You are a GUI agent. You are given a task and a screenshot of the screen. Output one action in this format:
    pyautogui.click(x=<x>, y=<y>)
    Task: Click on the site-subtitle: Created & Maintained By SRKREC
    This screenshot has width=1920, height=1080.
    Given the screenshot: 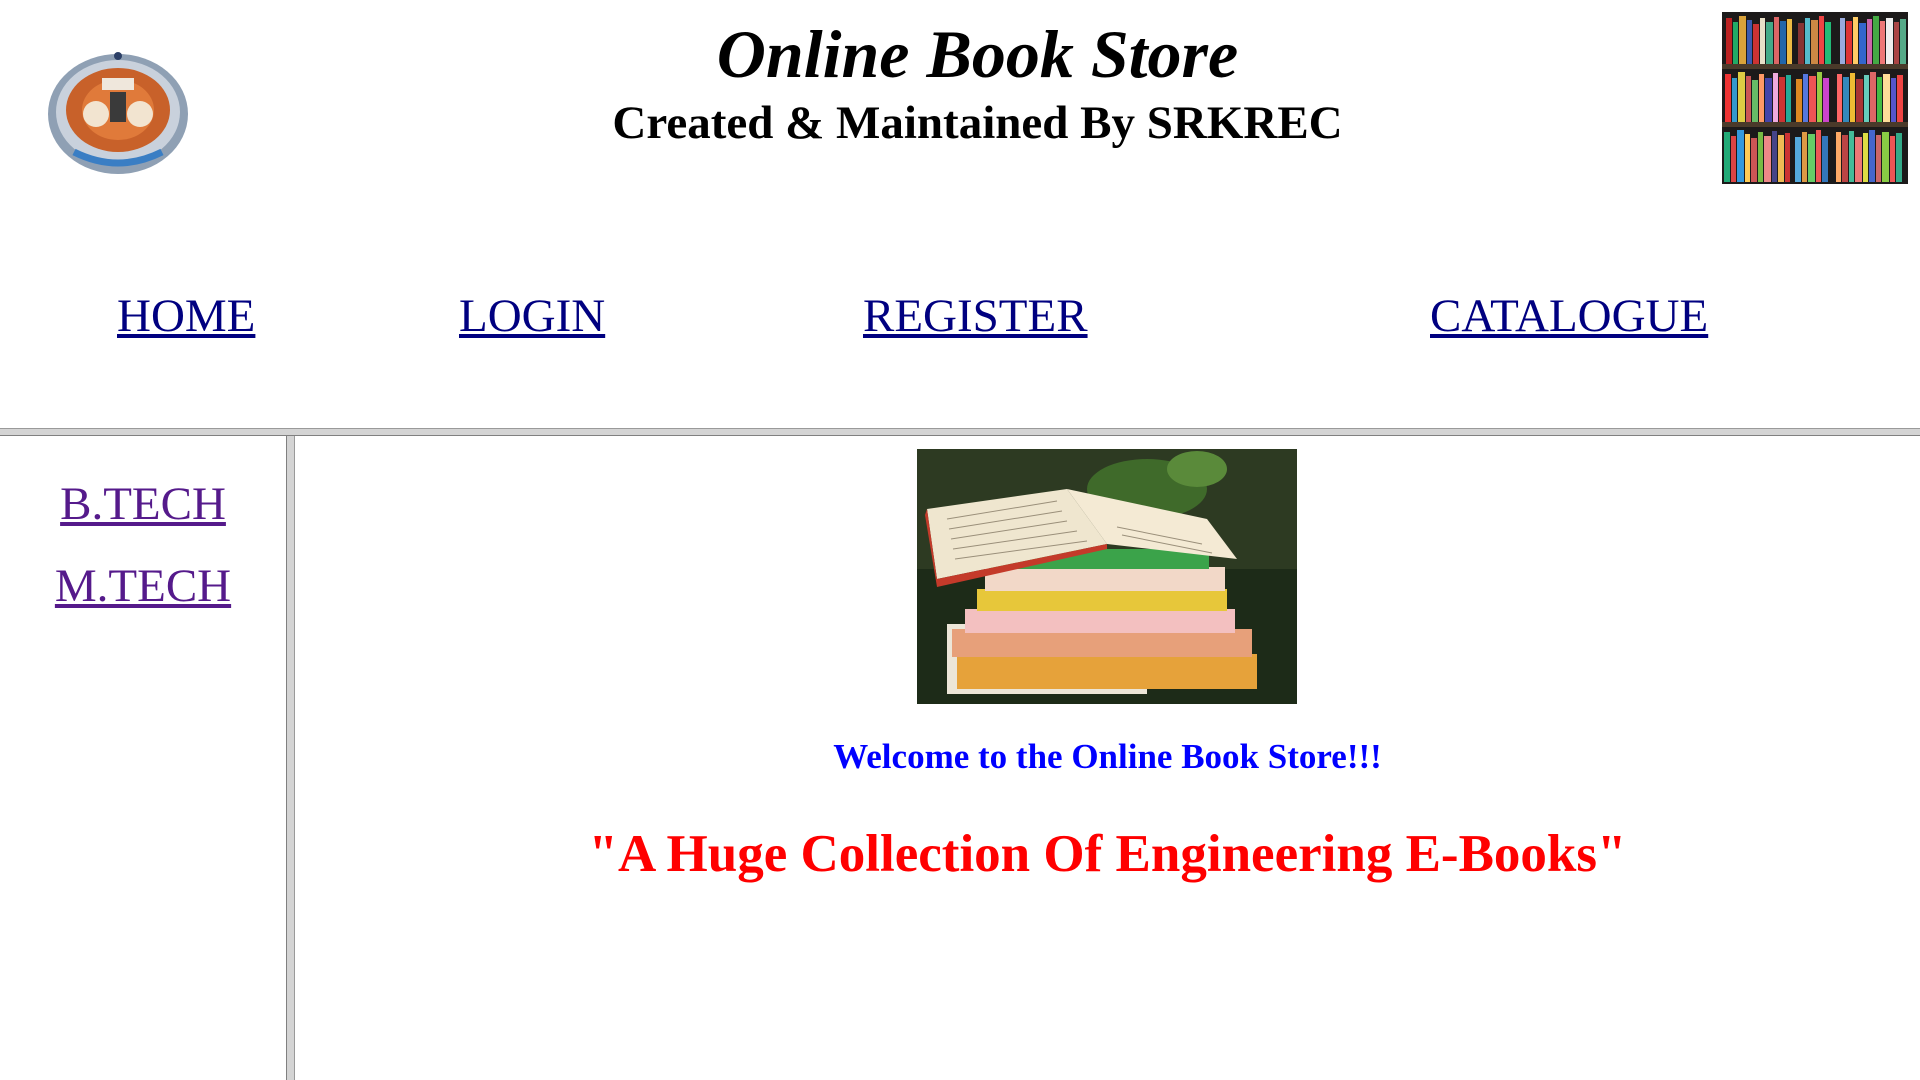 What is the action you would take?
    pyautogui.click(x=977, y=123)
    